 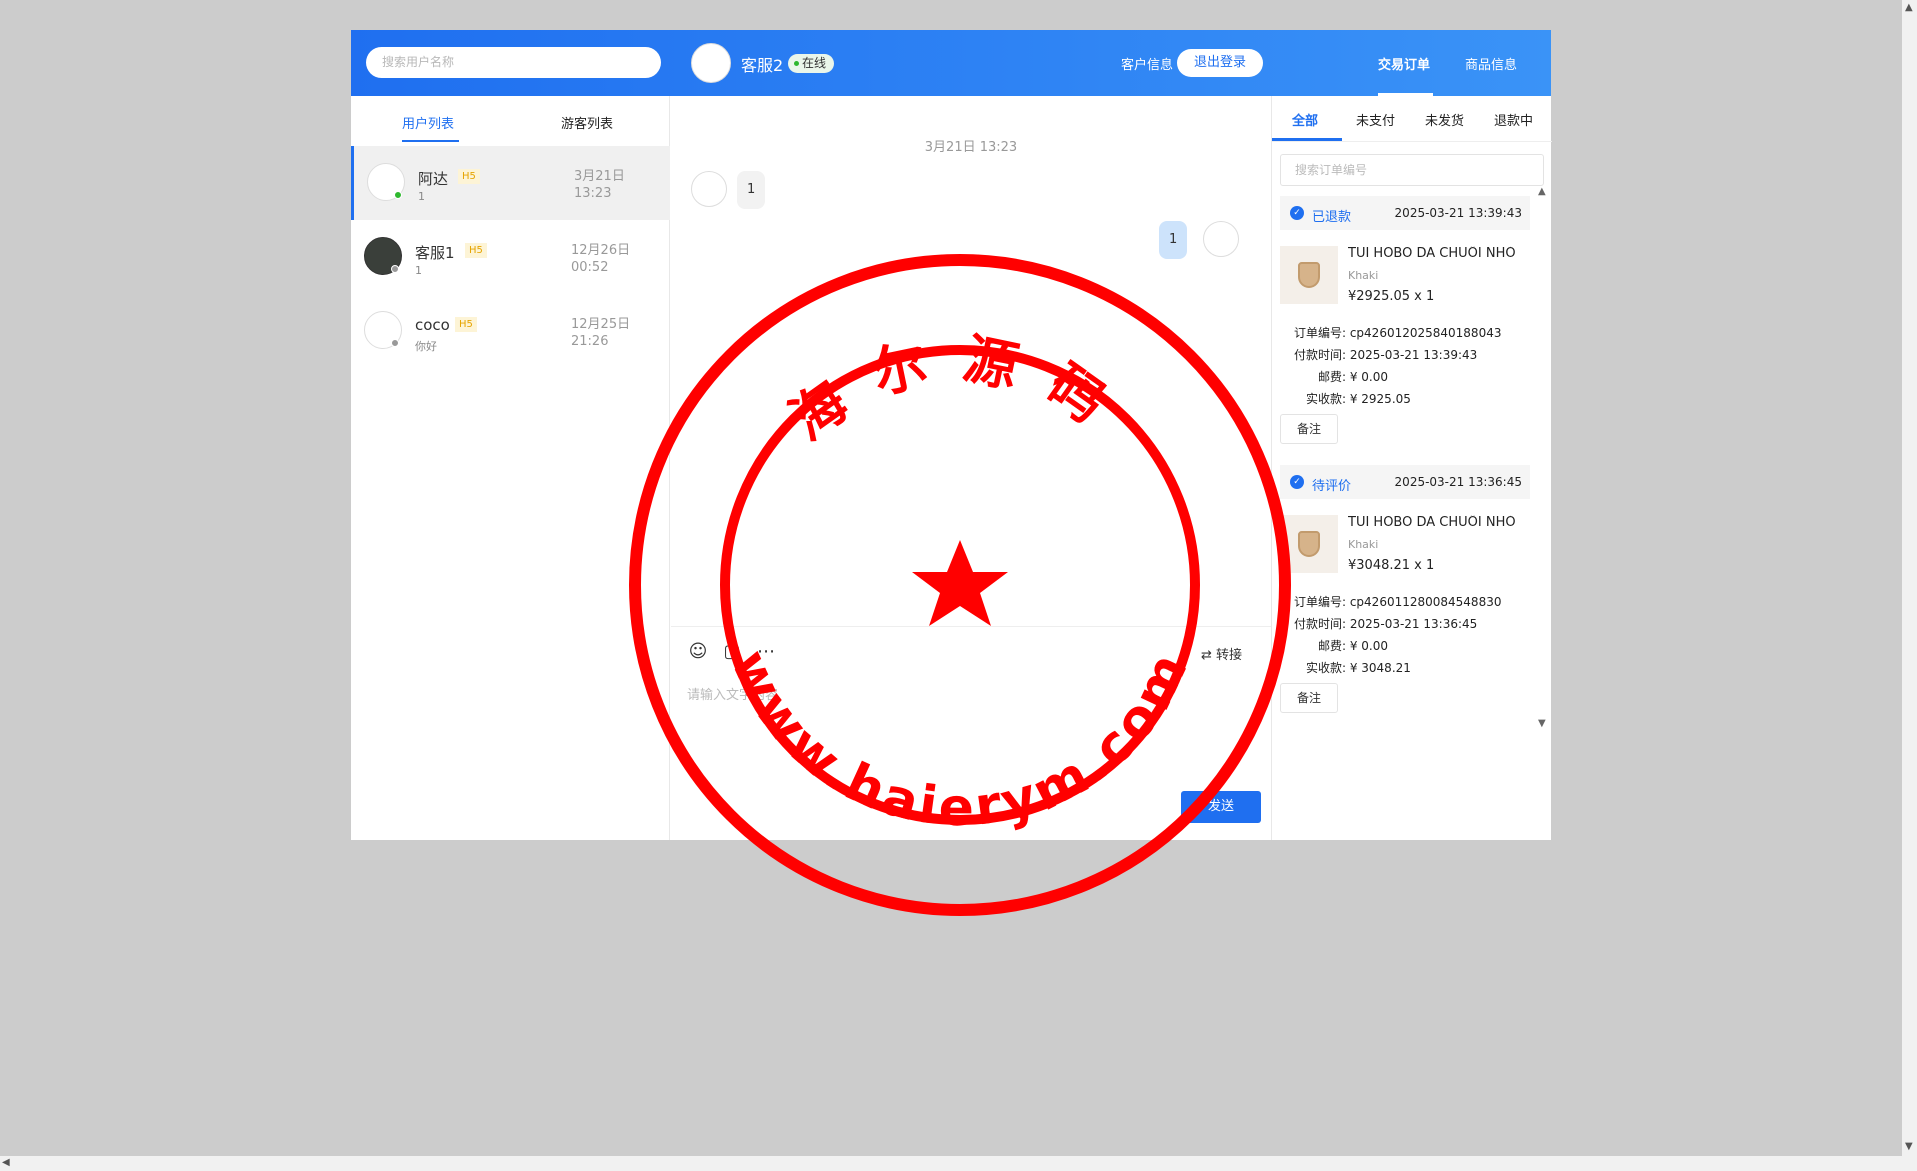 I want to click on transfer-button: ⇄ 转接, so click(x=1221, y=653).